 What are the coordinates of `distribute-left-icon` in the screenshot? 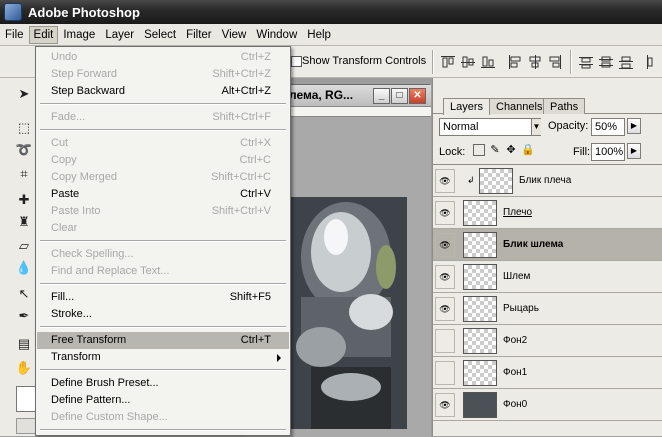 It's located at (652, 62).